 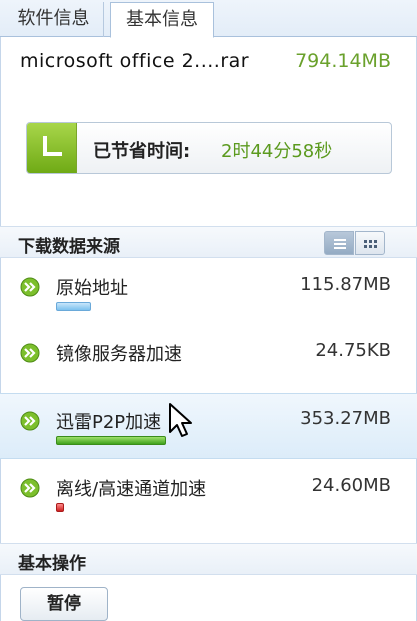 What do you see at coordinates (180, 420) in the screenshot?
I see `mouse-cursor-icon` at bounding box center [180, 420].